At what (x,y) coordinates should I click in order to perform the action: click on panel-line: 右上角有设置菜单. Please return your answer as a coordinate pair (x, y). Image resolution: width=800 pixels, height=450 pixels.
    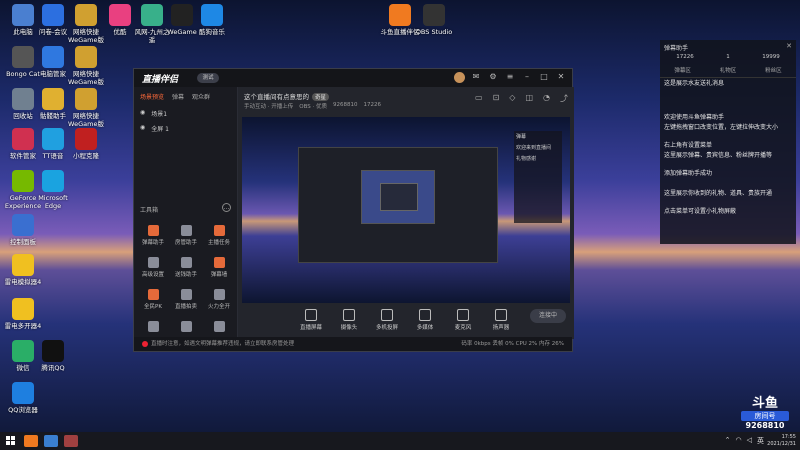
    Looking at the image, I should click on (688, 145).